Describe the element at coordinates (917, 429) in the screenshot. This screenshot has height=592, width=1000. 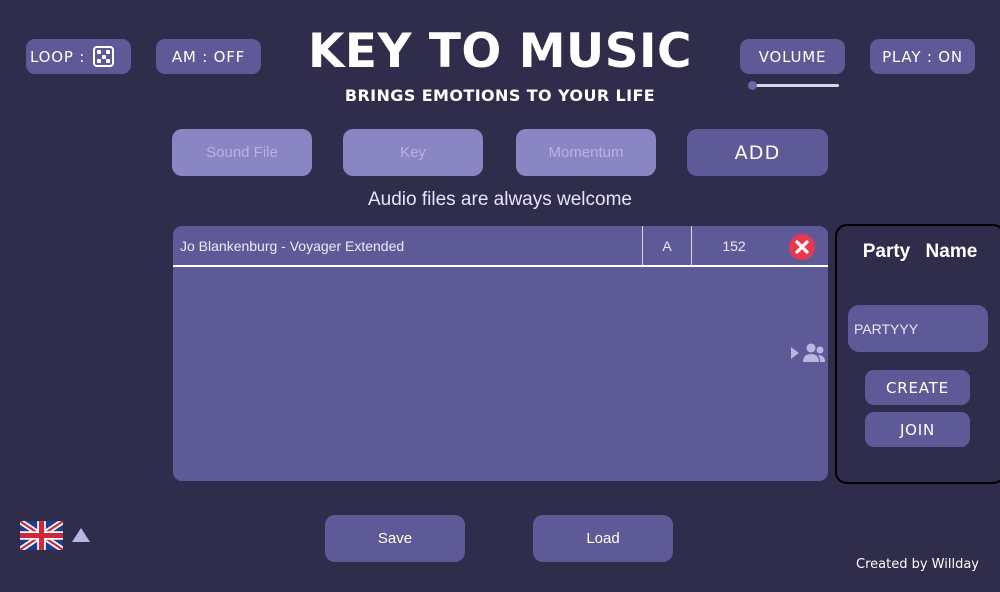
I see `join-party-button: JOIN` at that location.